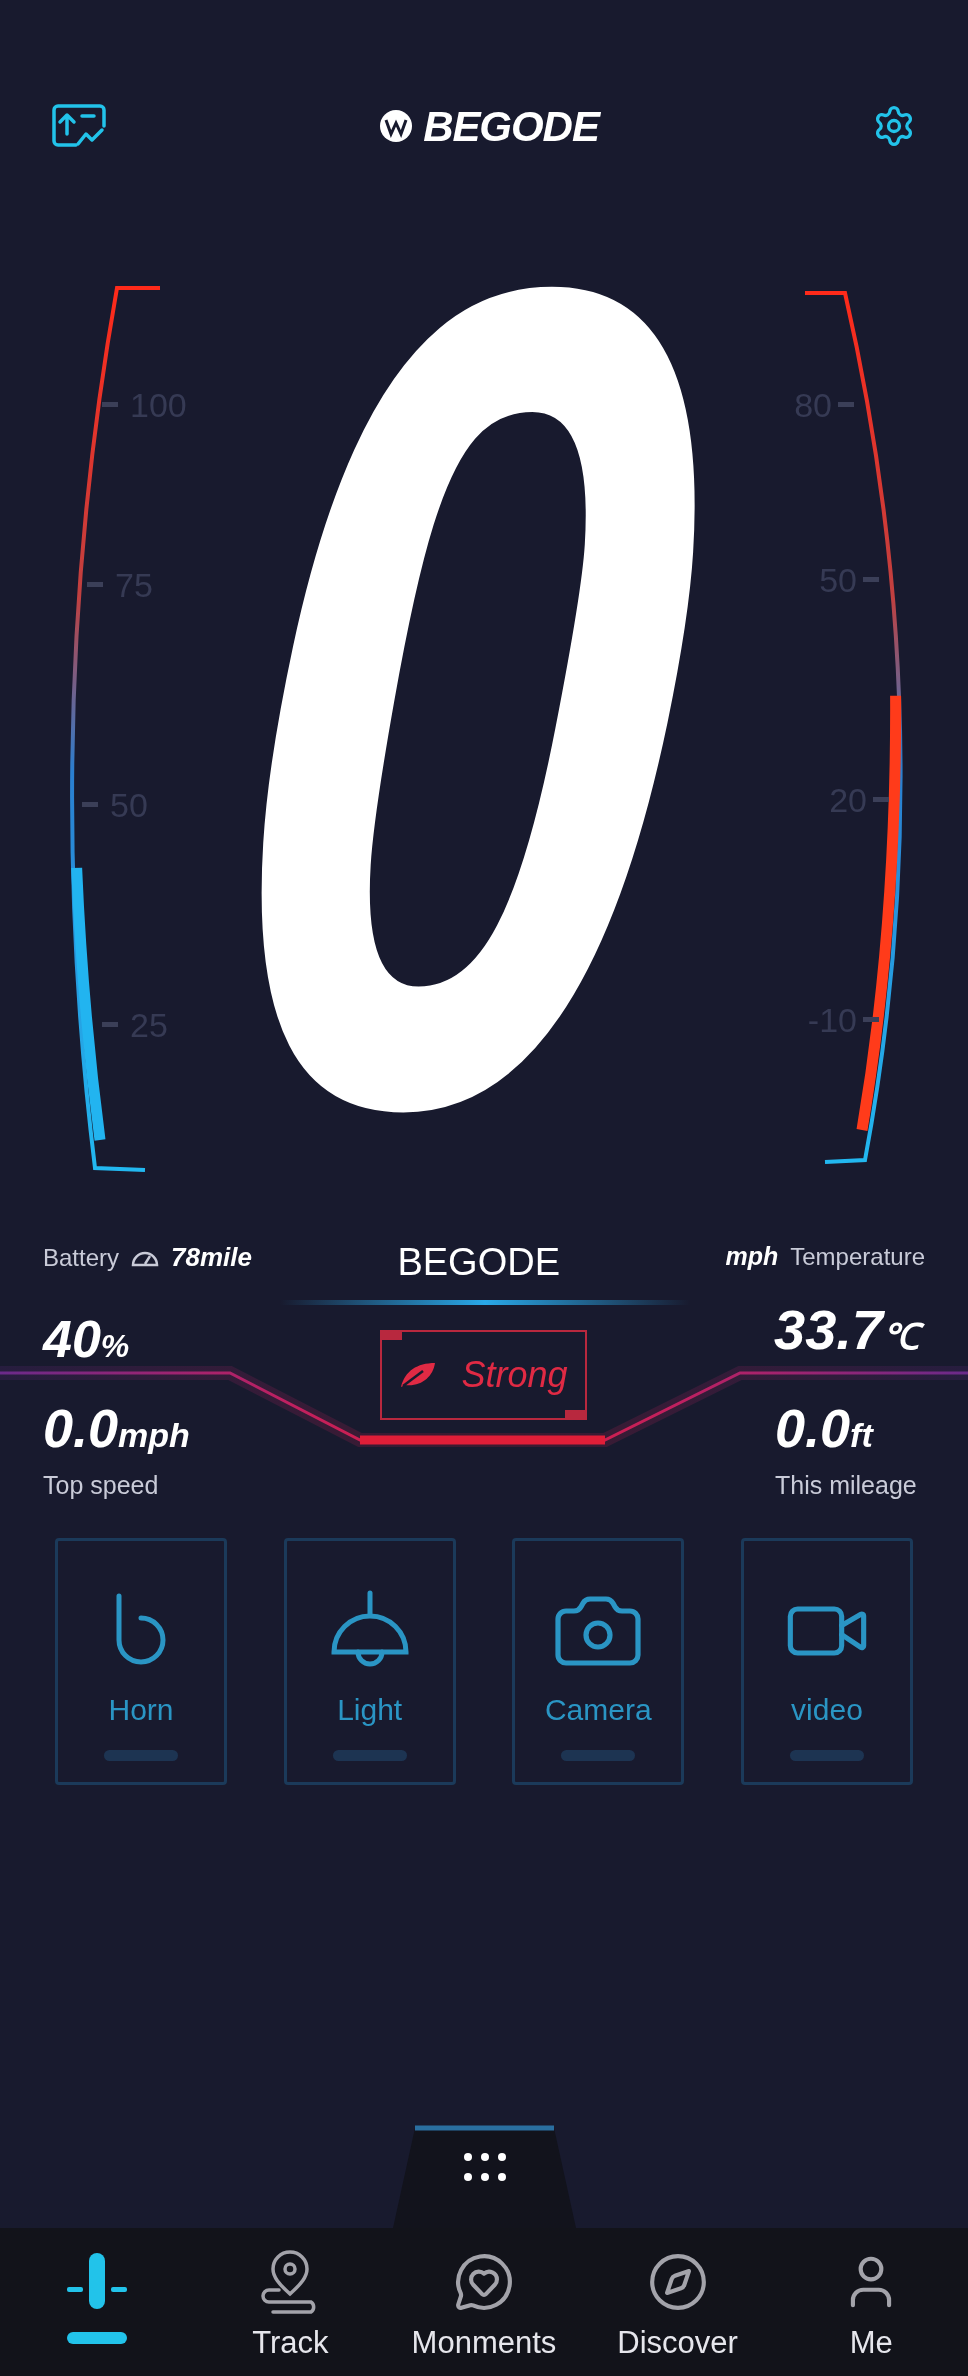  I want to click on top-speed-value: 0.0mph, so click(116, 1428).